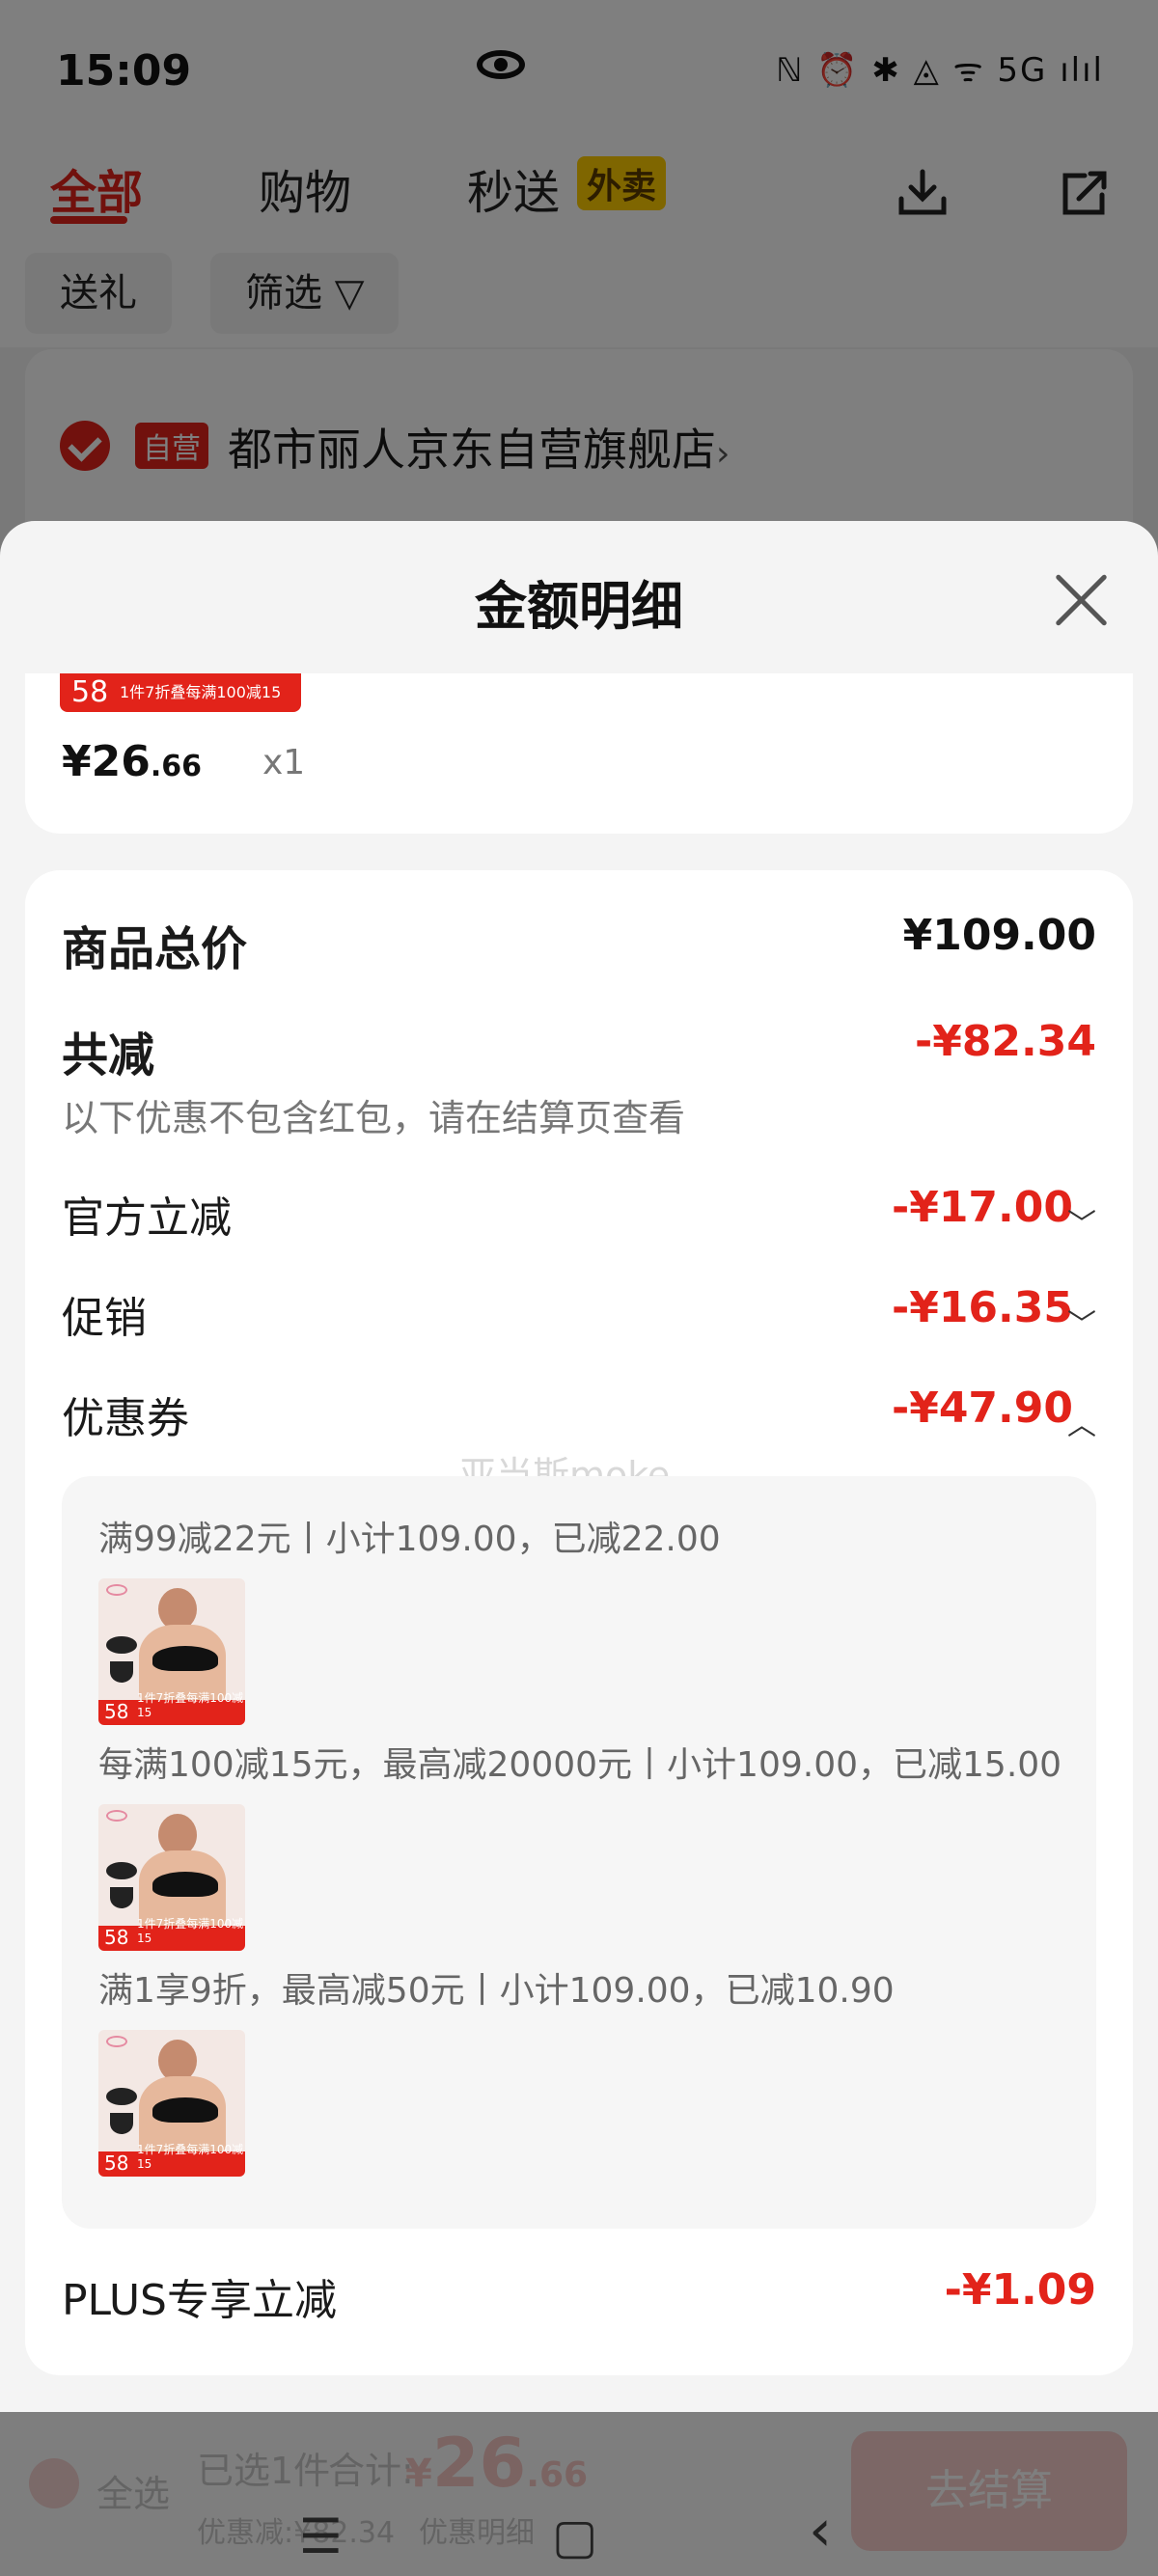 The width and height of the screenshot is (1158, 2576). I want to click on plus-reduce-row: PLUS专享立减 -¥1.09, so click(579, 2299).